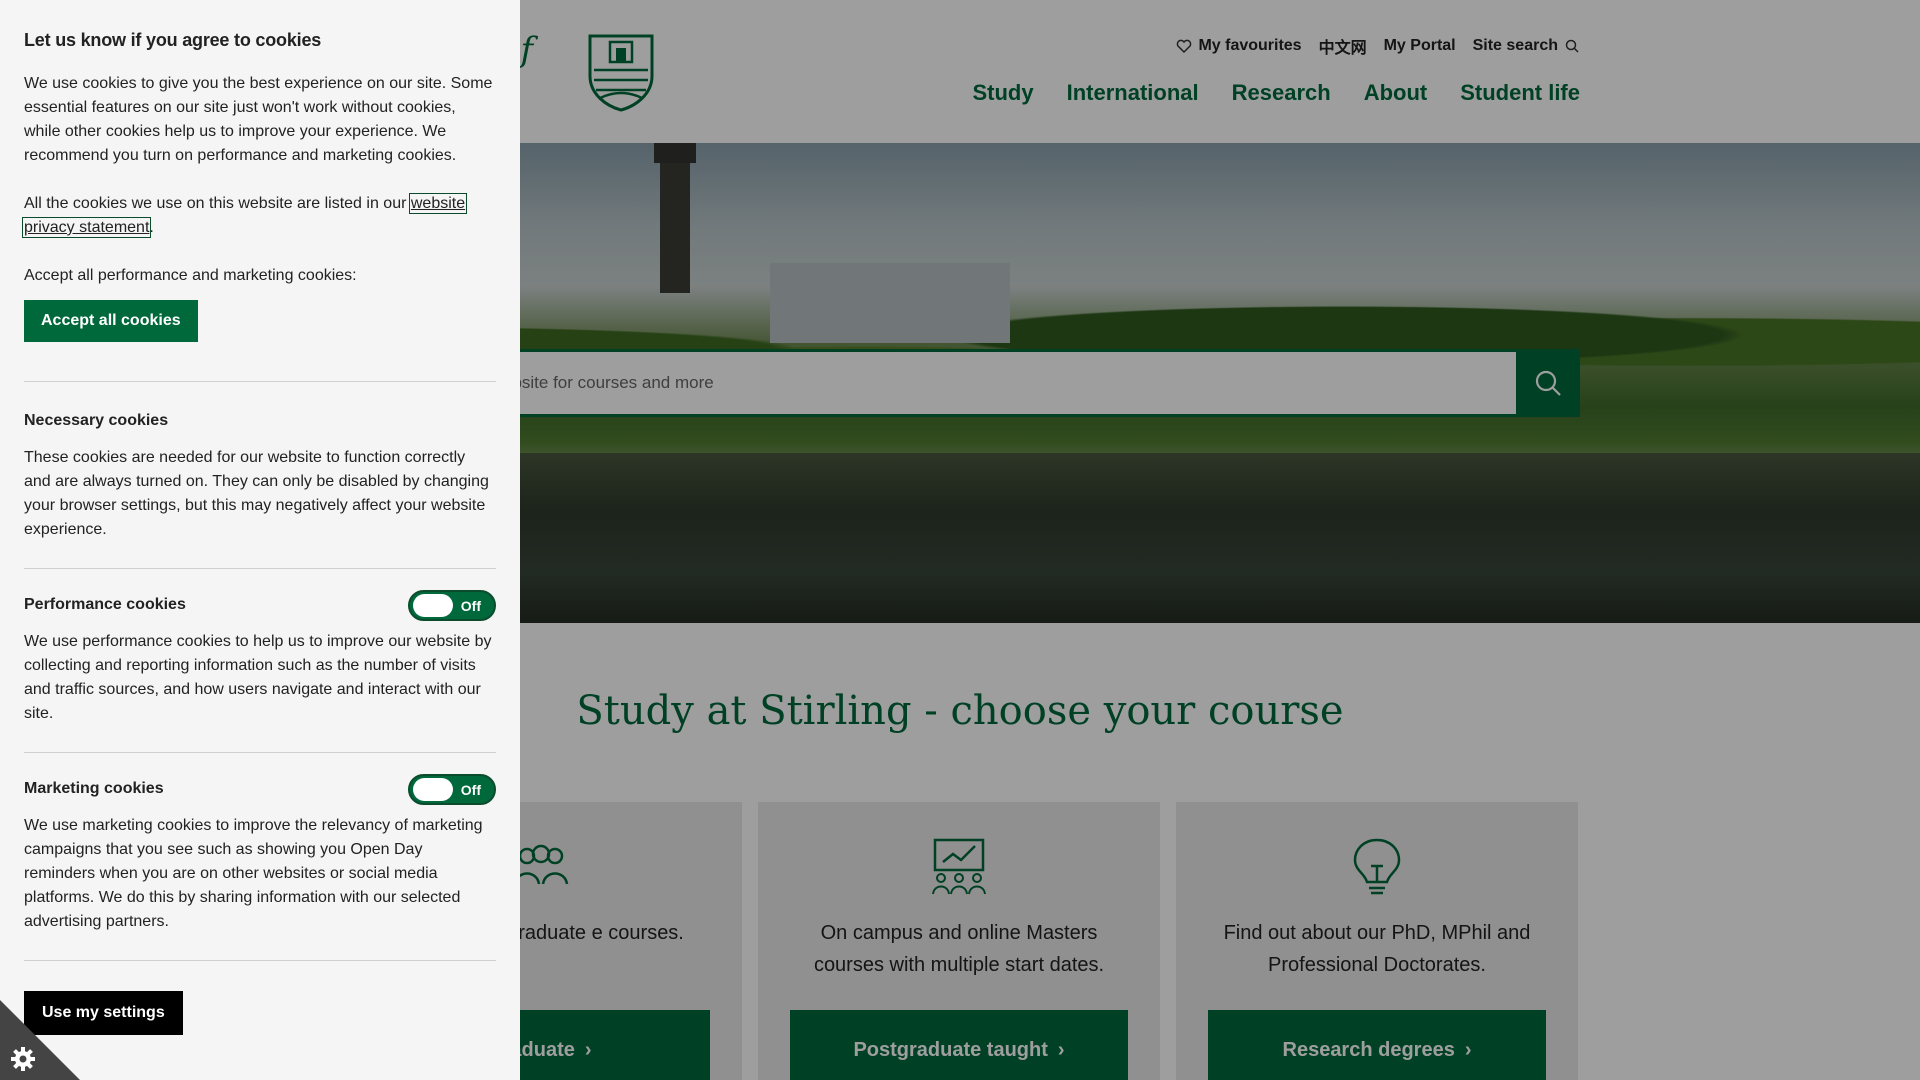  Describe the element at coordinates (260, 605) in the screenshot. I see `performance-cookies-header: Performance cookies Off` at that location.